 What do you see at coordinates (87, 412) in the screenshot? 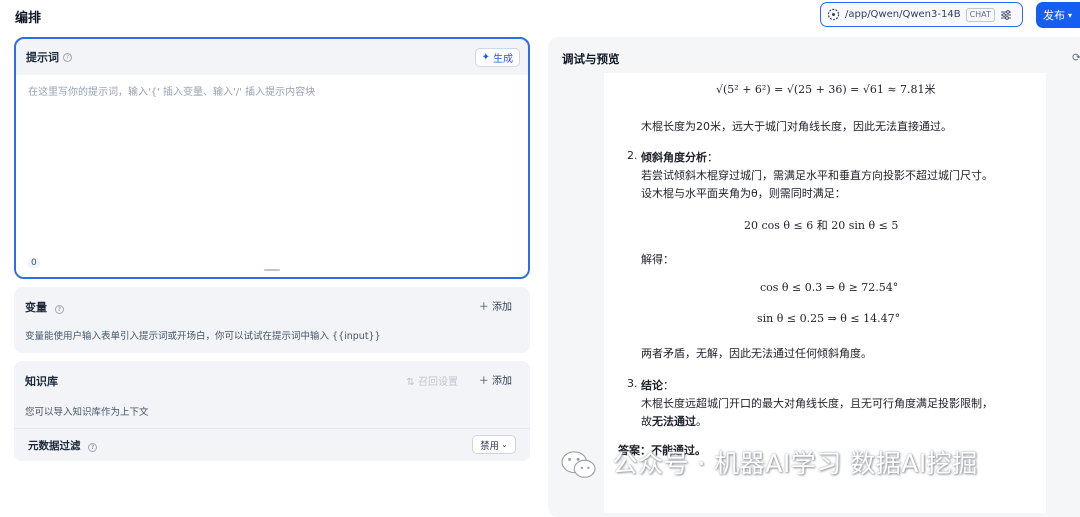
I see `knowledge-description: 您可以导入知识库作为上下文` at bounding box center [87, 412].